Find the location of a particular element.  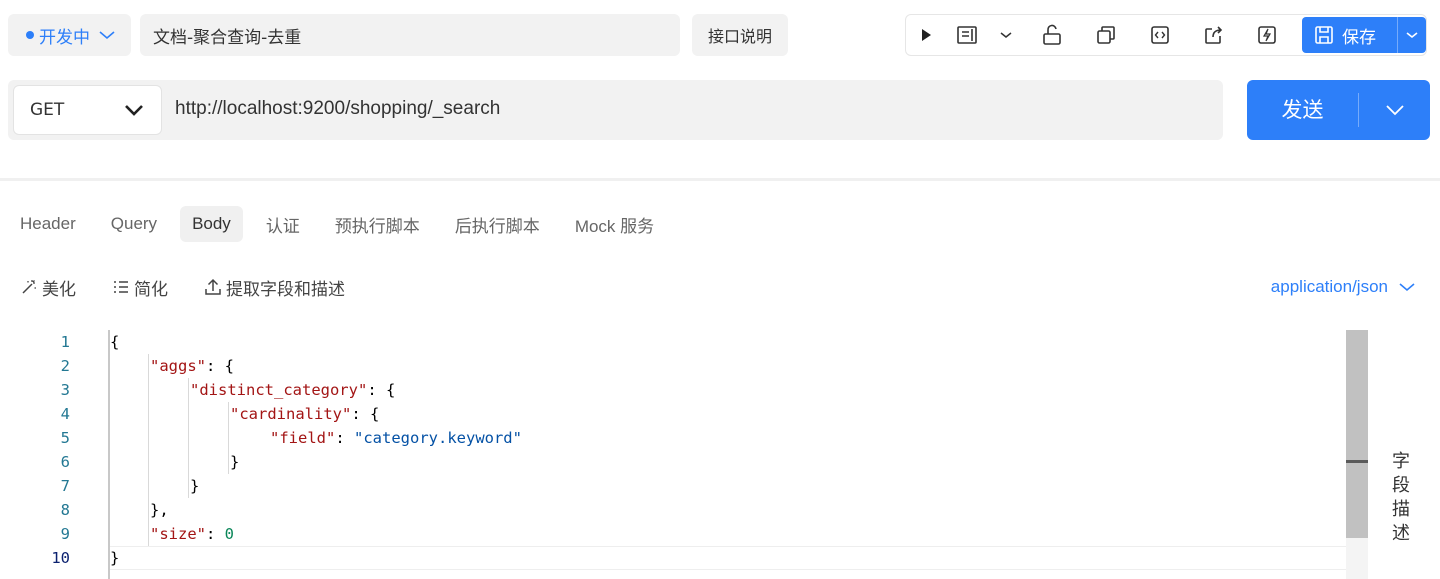

json-key: "field" is located at coordinates (303, 438).